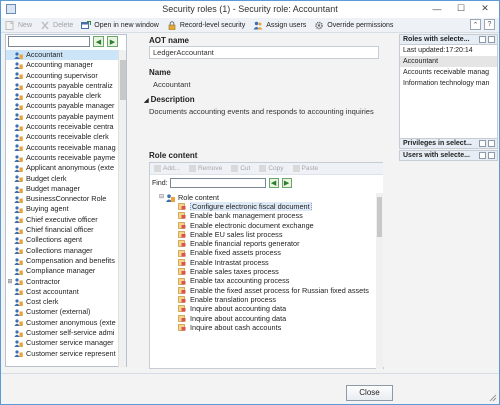  What do you see at coordinates (62, 312) in the screenshot?
I see `role-list-item: Customer (external)` at bounding box center [62, 312].